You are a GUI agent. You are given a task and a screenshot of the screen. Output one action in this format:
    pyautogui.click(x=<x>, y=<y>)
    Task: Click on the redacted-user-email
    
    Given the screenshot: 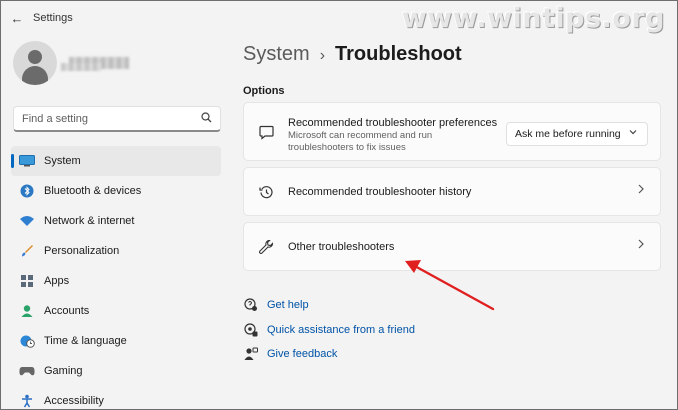 What is the action you would take?
    pyautogui.click(x=81, y=67)
    